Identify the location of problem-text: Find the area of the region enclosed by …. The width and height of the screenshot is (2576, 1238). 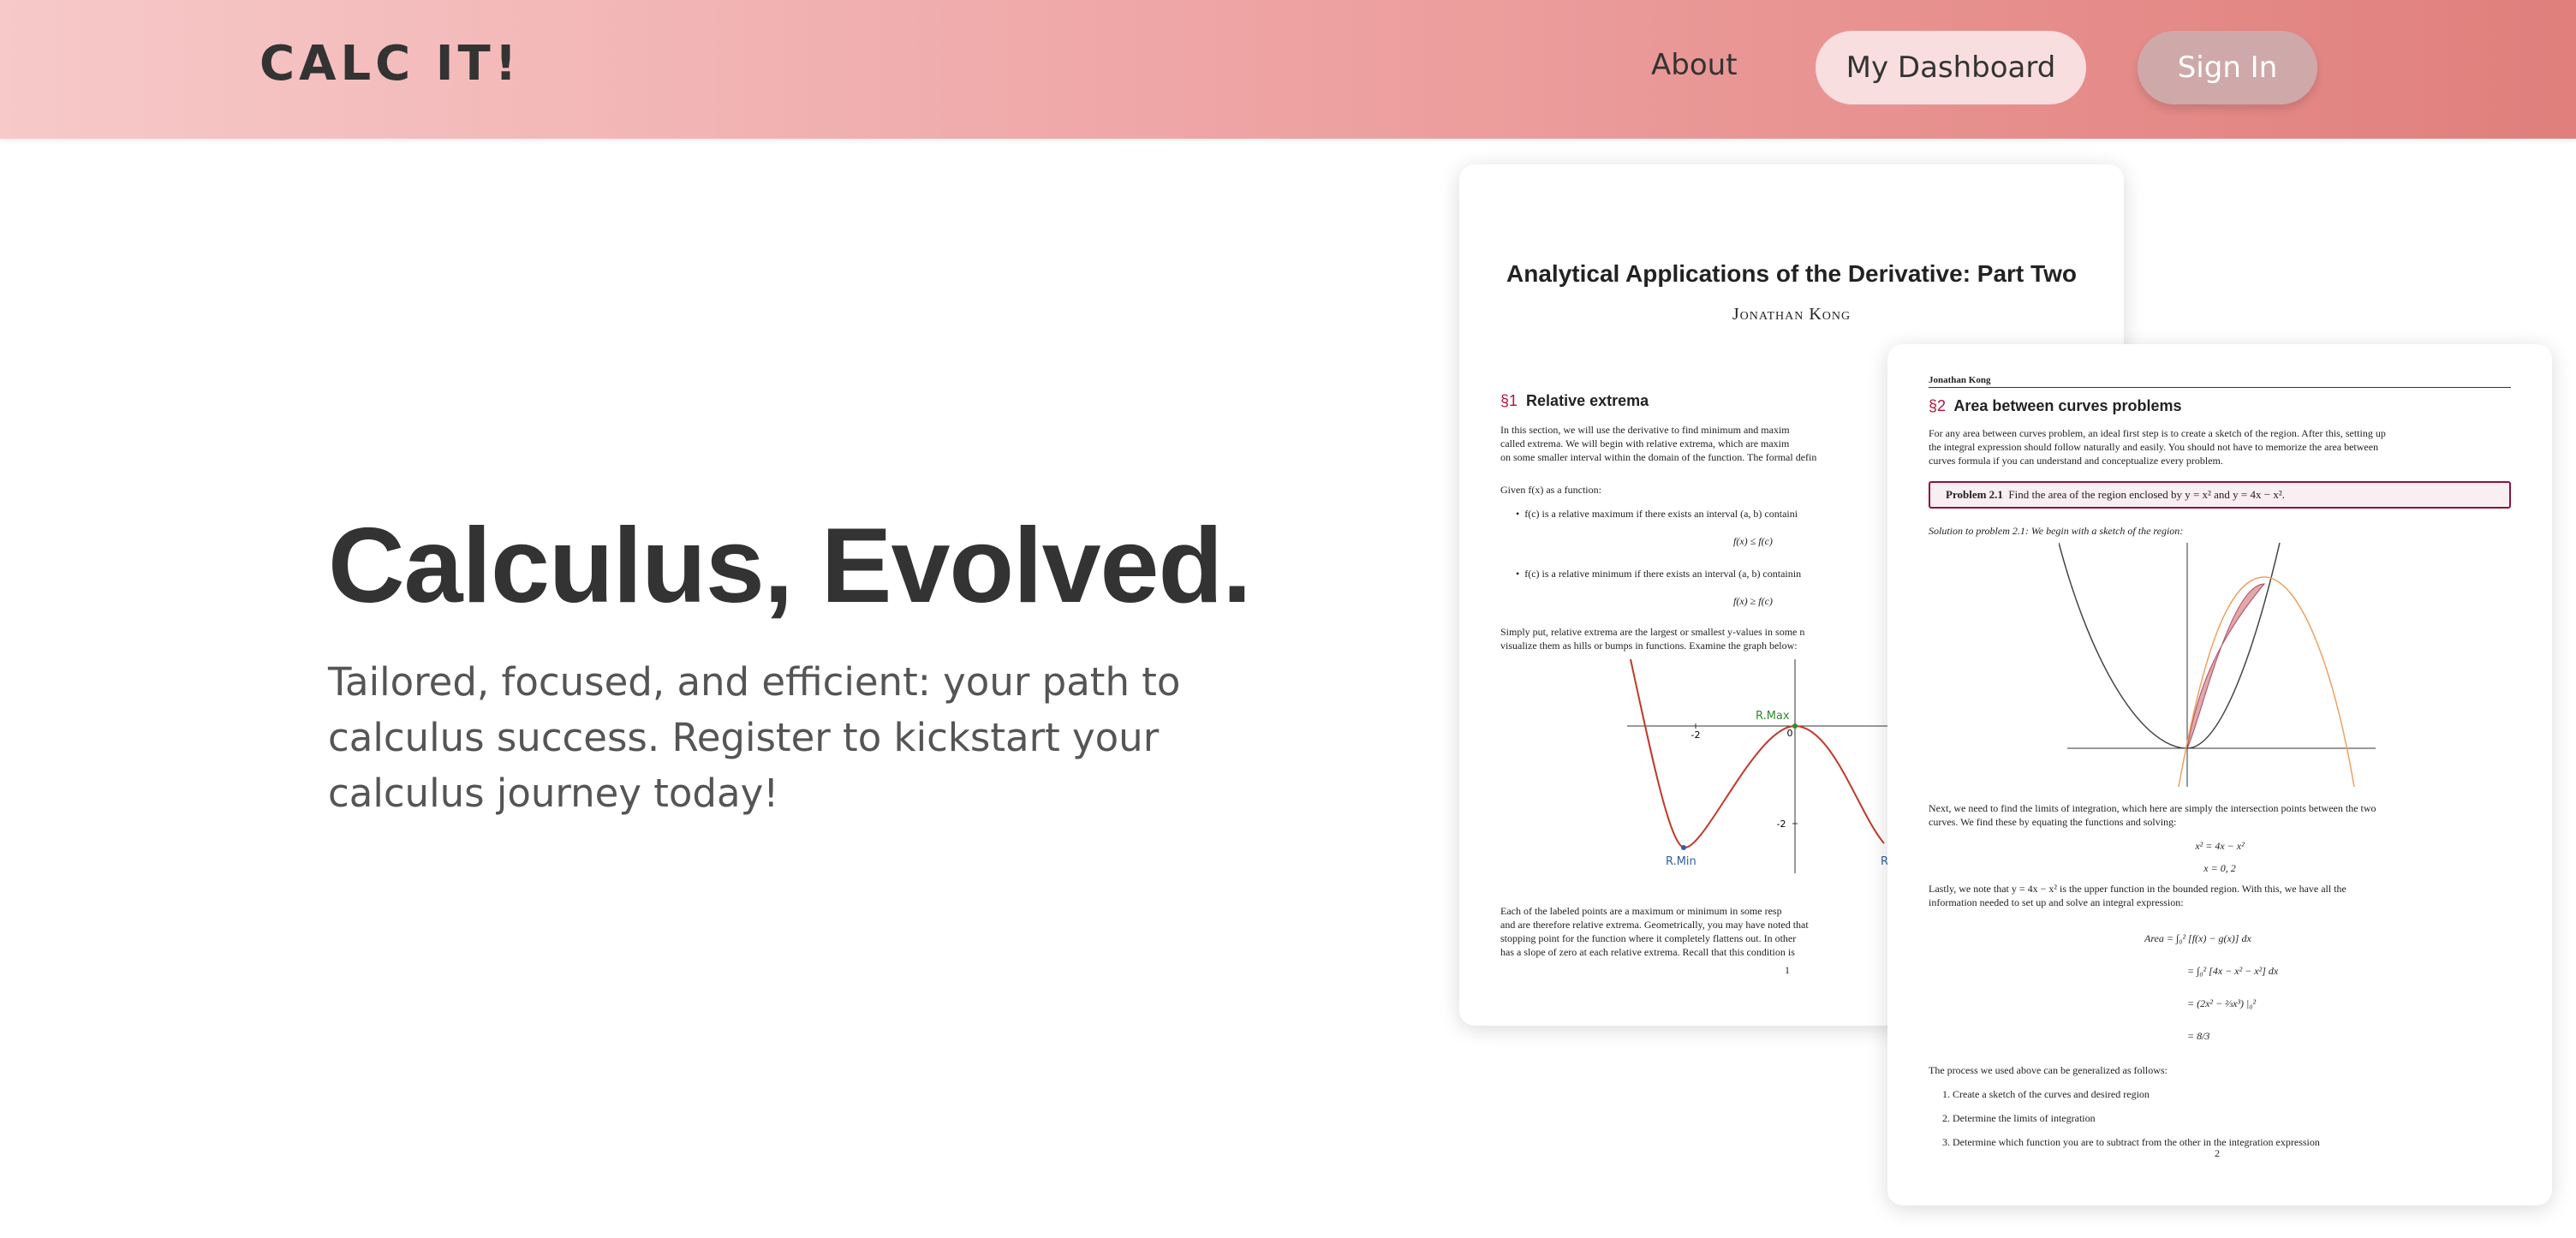
(2146, 494).